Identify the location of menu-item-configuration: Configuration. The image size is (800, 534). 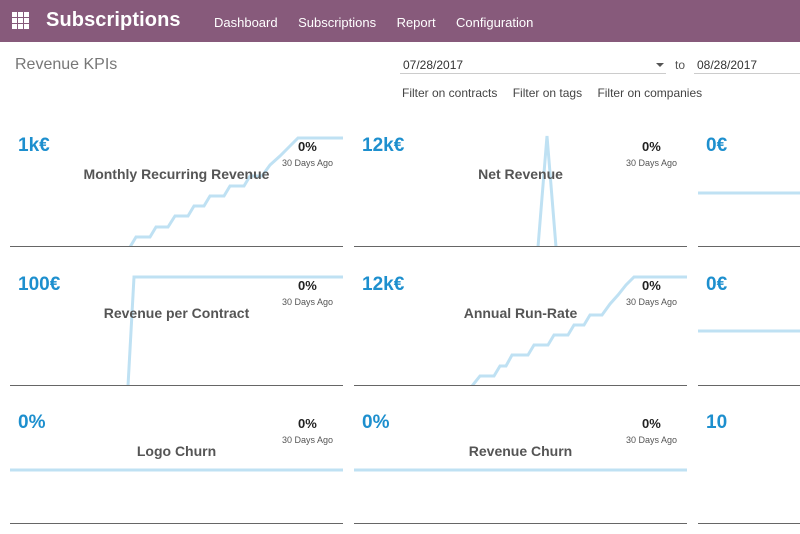
(494, 22).